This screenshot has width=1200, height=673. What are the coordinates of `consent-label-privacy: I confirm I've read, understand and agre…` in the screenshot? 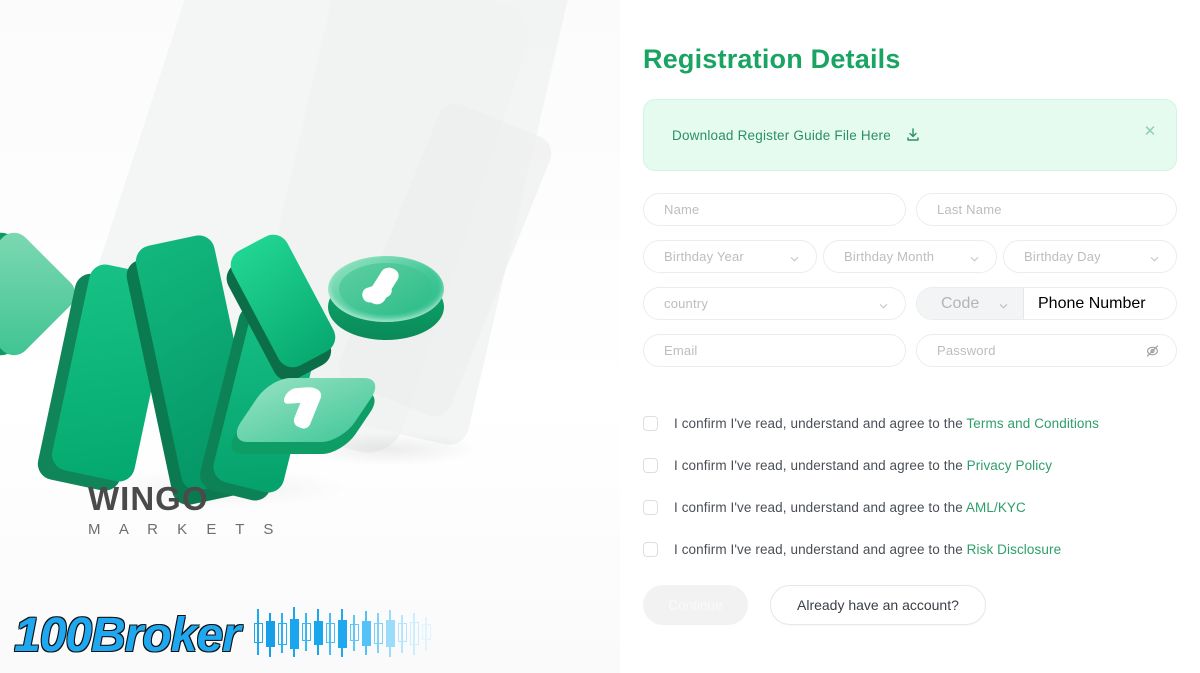 It's located at (863, 465).